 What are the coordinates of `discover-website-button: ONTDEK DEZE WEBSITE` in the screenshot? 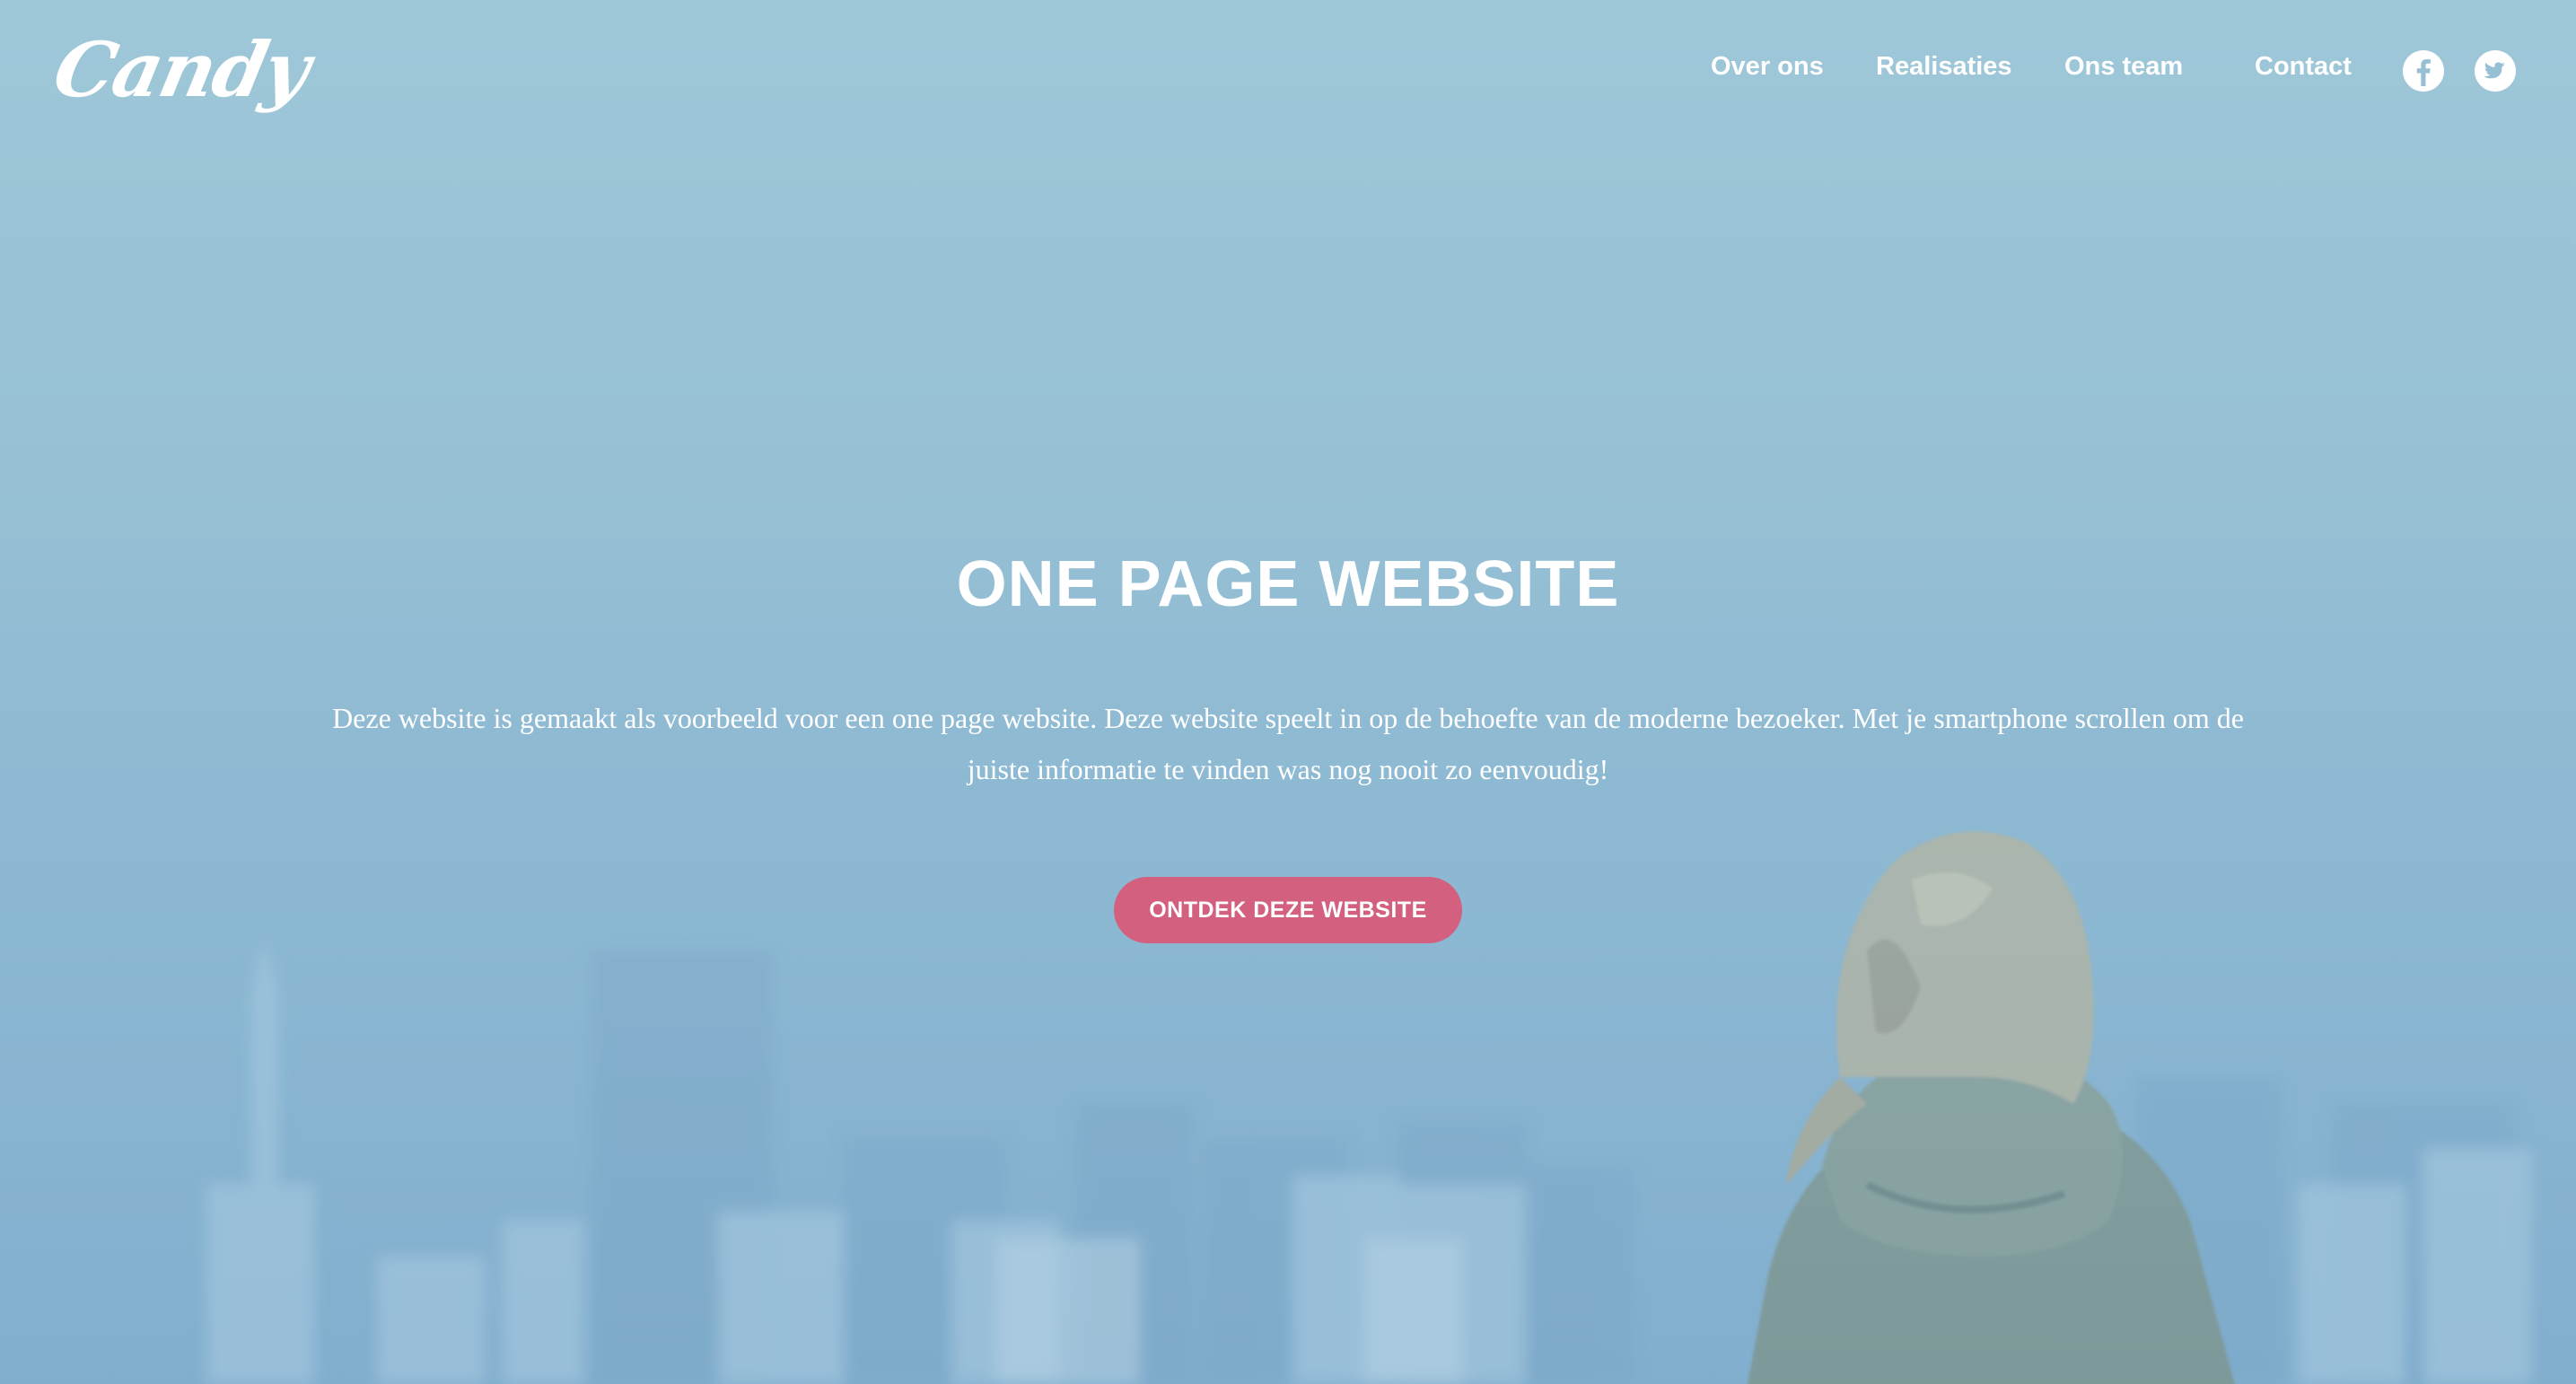 It's located at (1288, 910).